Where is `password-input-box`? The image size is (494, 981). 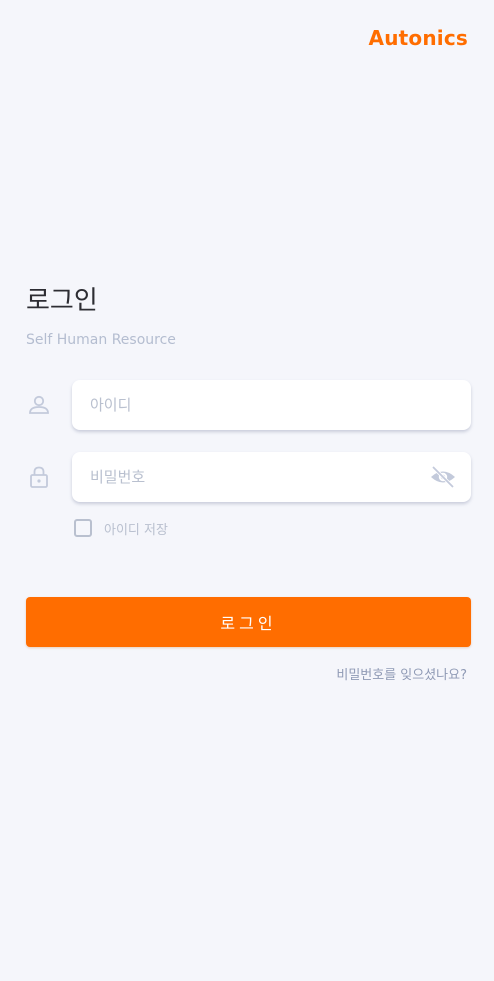
password-input-box is located at coordinates (271, 477).